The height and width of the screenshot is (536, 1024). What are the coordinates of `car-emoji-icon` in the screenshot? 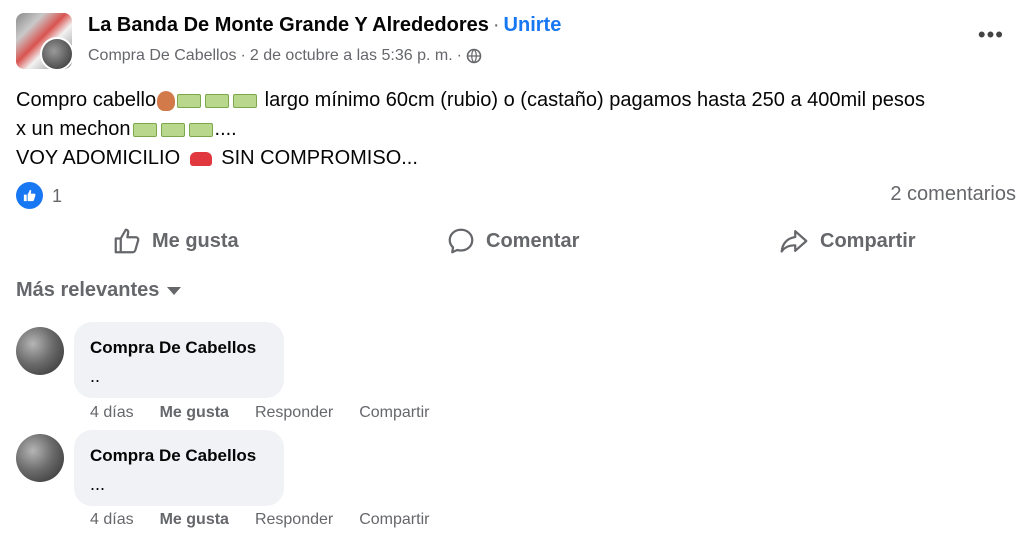 It's located at (200, 158).